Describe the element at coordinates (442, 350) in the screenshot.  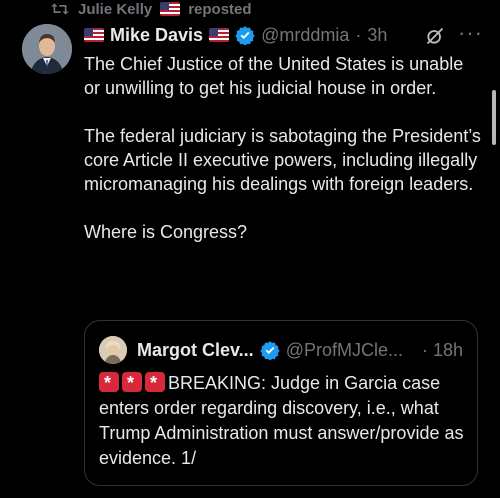
I see `quote-time: · 18h` at that location.